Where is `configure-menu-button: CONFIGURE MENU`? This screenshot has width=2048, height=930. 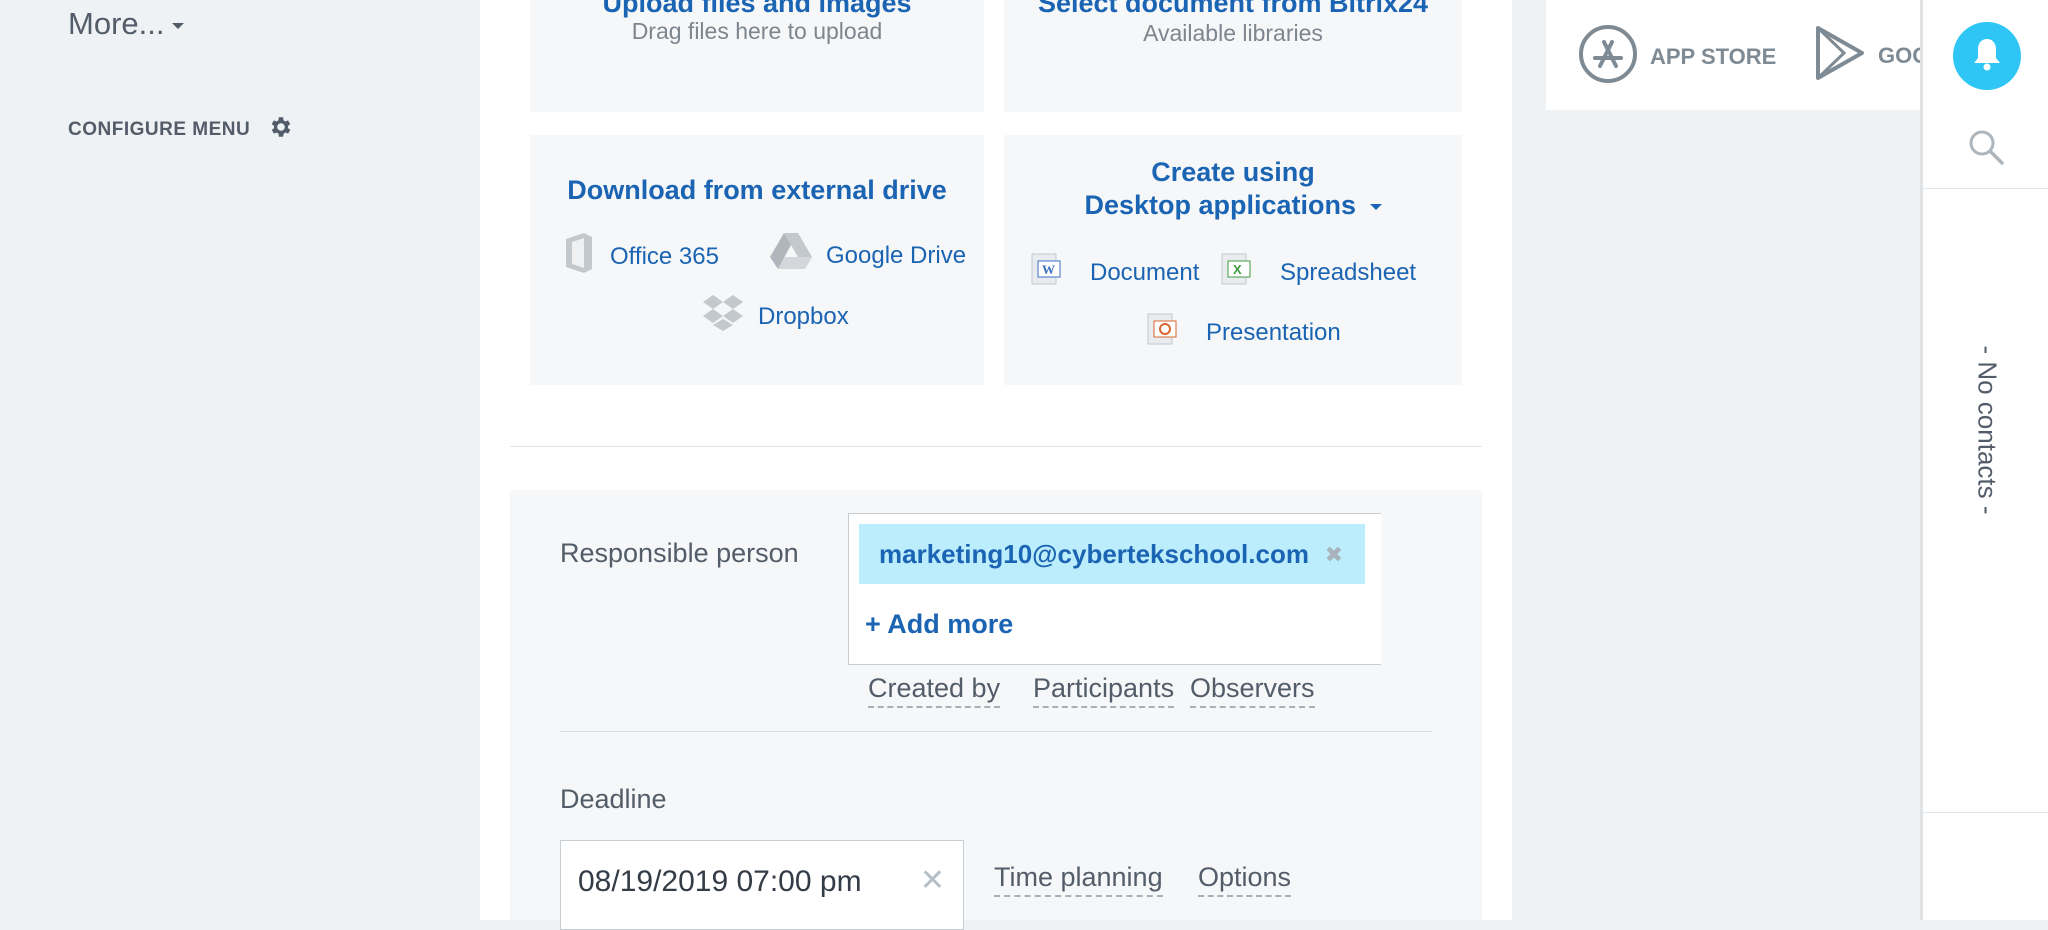
configure-menu-button: CONFIGURE MENU is located at coordinates (181, 130).